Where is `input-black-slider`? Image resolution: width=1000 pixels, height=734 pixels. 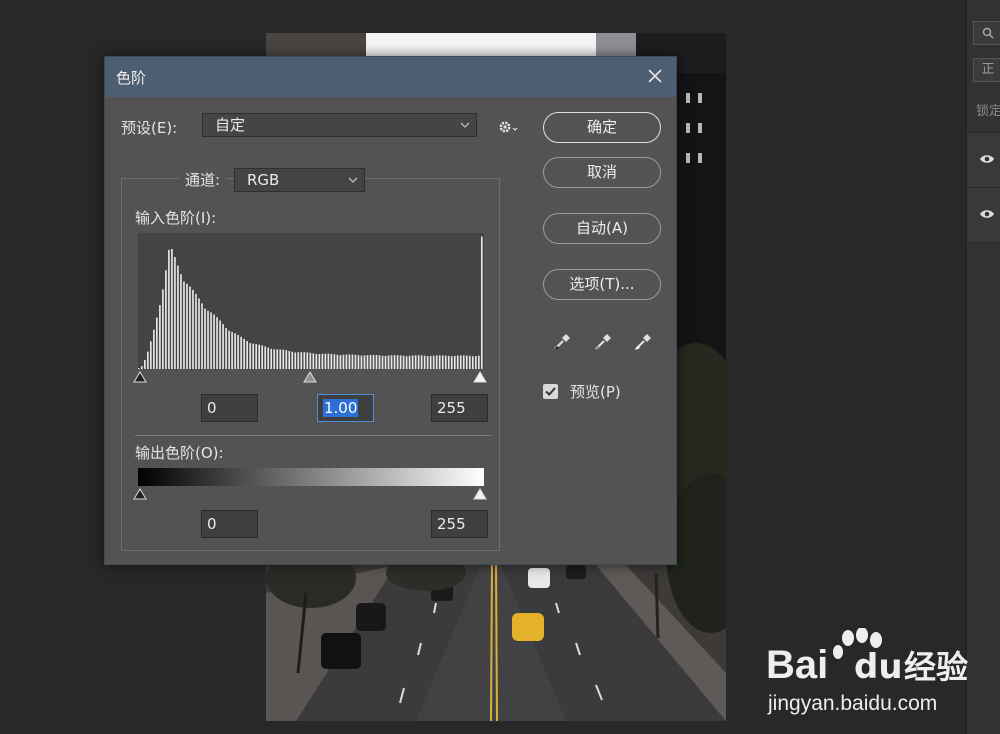 input-black-slider is located at coordinates (140, 377).